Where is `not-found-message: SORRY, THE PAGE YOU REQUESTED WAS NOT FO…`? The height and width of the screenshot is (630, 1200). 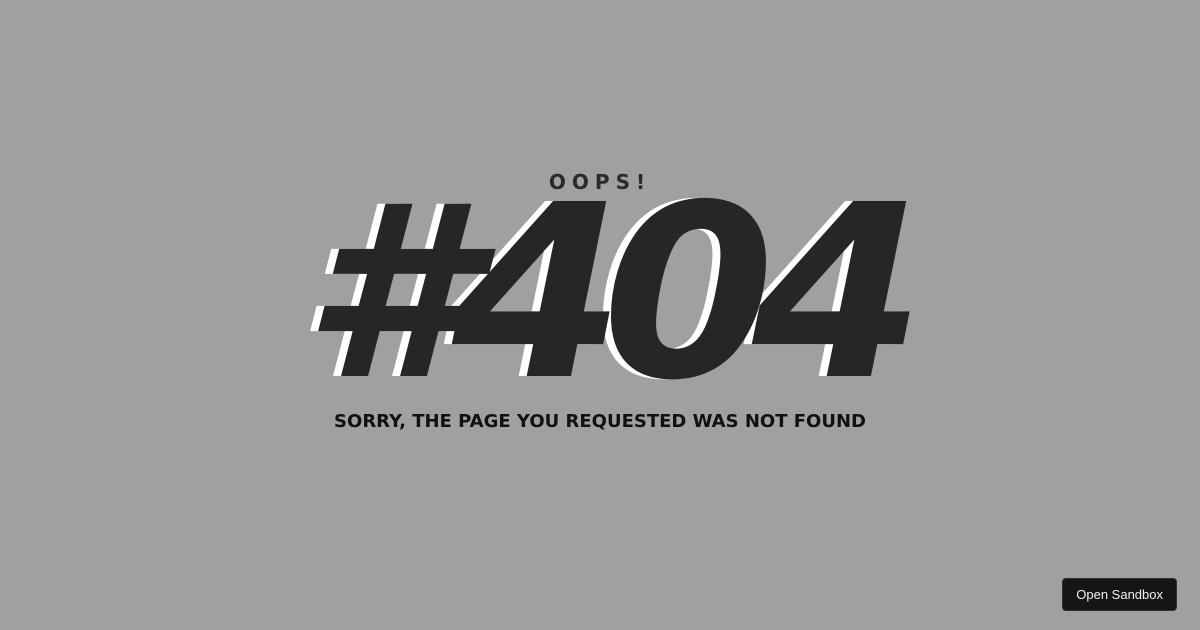 not-found-message: SORRY, THE PAGE YOU REQUESTED WAS NOT FO… is located at coordinates (600, 421).